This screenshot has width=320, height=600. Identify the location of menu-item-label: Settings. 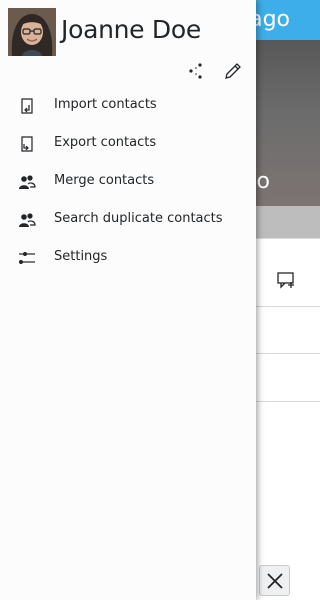
(81, 256).